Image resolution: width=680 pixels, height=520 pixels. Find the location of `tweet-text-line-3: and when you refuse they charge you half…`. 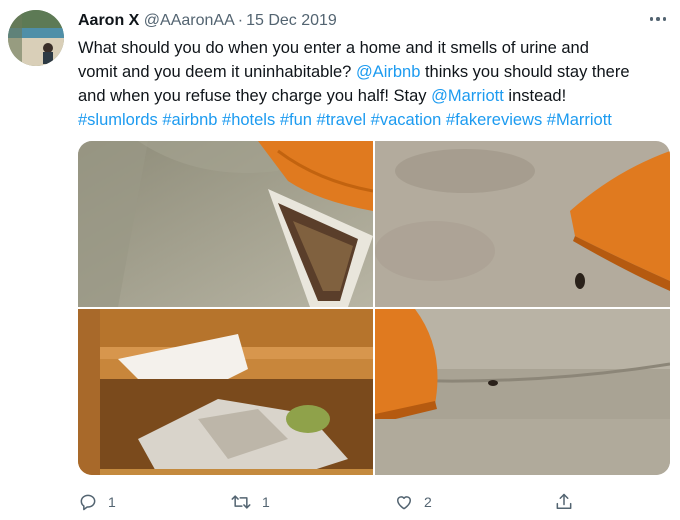

tweet-text-line-3: and when you refuse they charge you half… is located at coordinates (374, 96).